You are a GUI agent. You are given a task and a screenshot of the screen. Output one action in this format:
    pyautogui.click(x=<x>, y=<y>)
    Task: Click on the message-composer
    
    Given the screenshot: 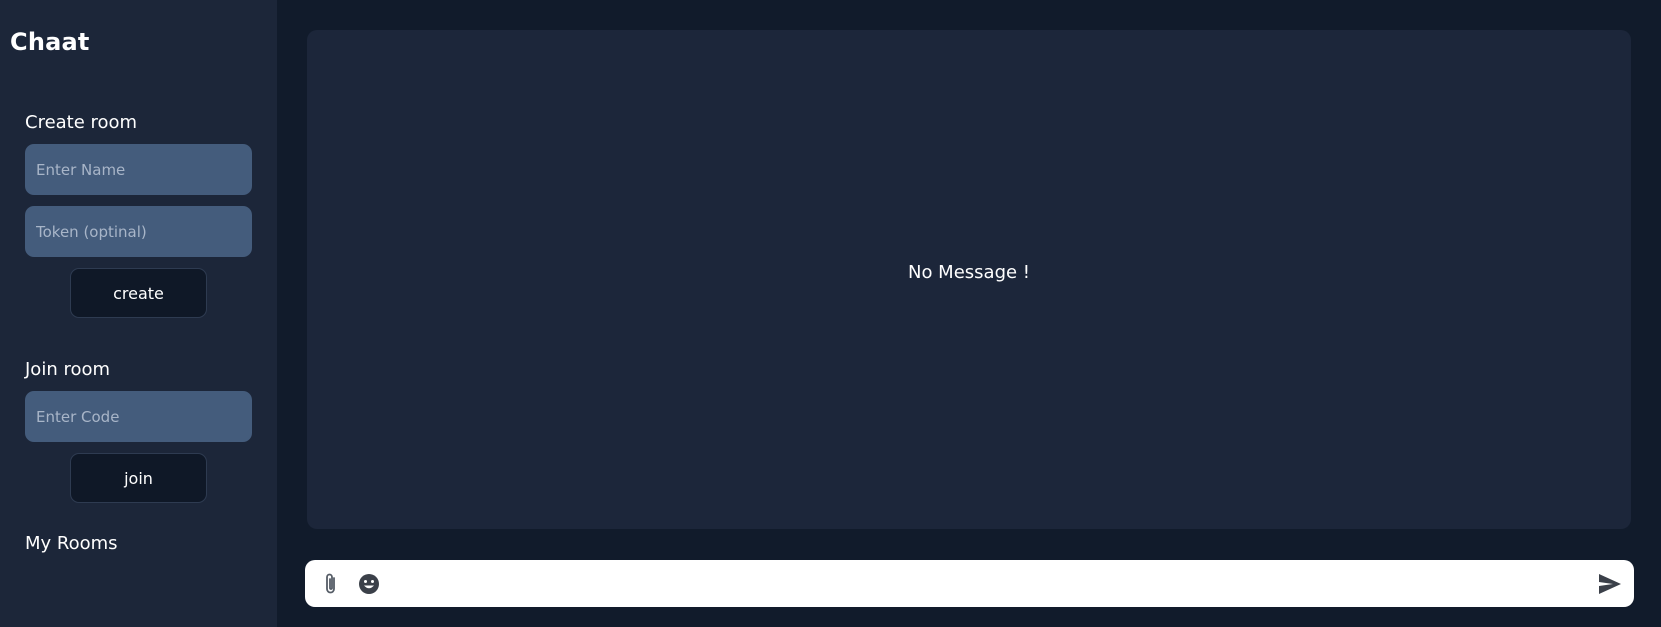 What is the action you would take?
    pyautogui.click(x=969, y=583)
    